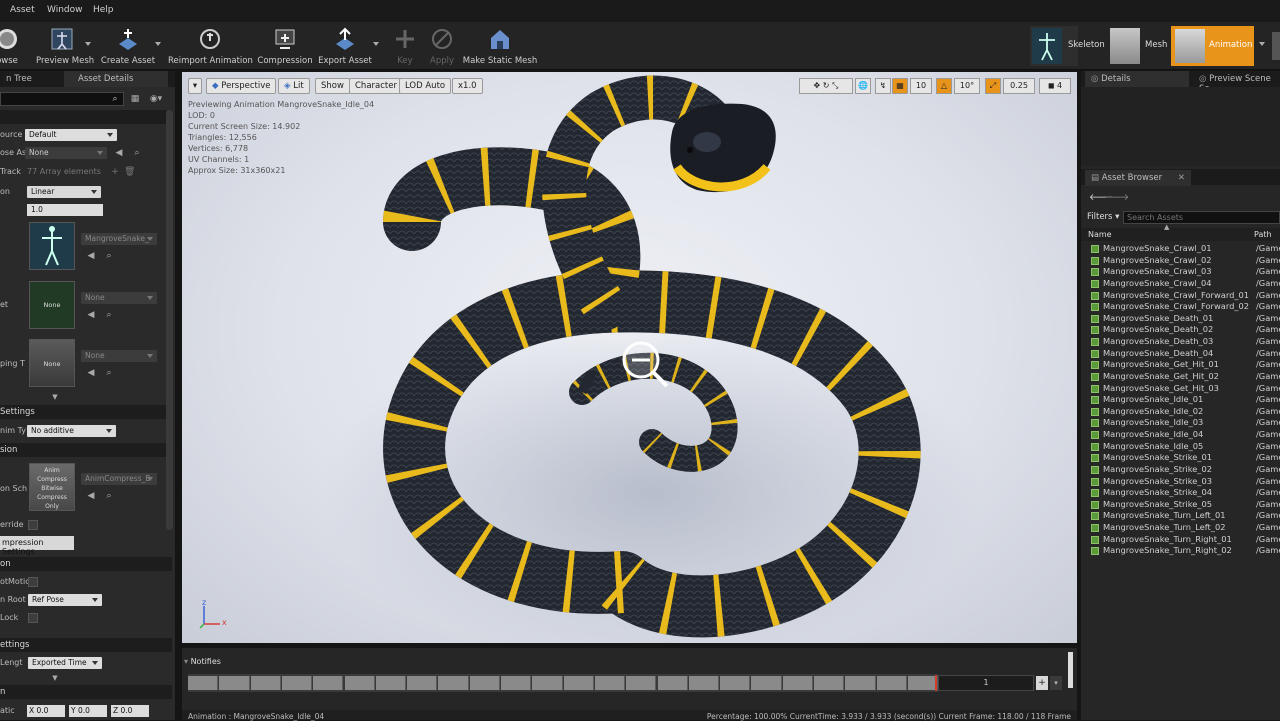  What do you see at coordinates (1183, 528) in the screenshot?
I see `asset-row: MangroveSnake_Turn_Left_02/Game` at bounding box center [1183, 528].